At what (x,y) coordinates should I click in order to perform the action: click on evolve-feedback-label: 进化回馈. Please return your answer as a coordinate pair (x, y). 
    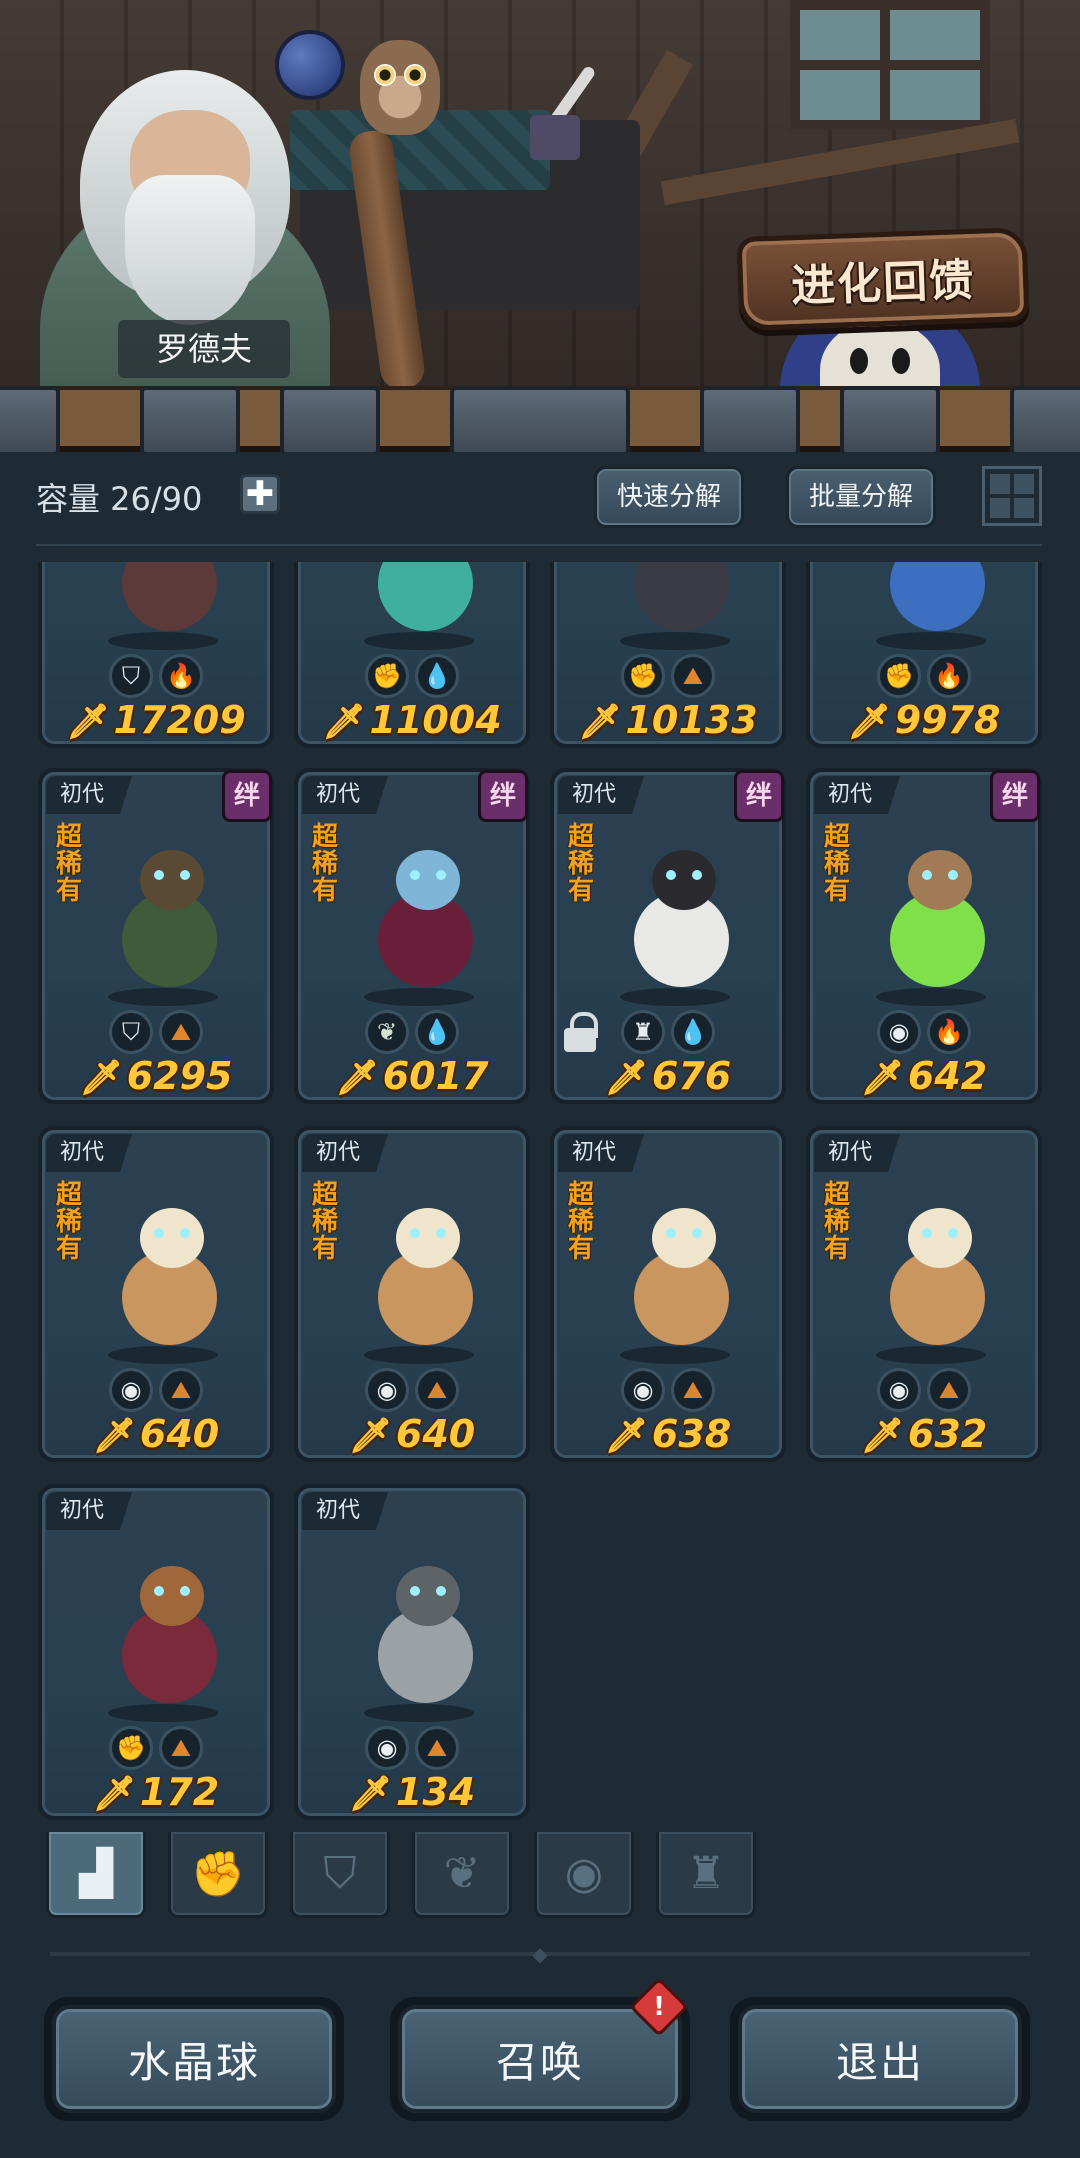
    Looking at the image, I should click on (883, 283).